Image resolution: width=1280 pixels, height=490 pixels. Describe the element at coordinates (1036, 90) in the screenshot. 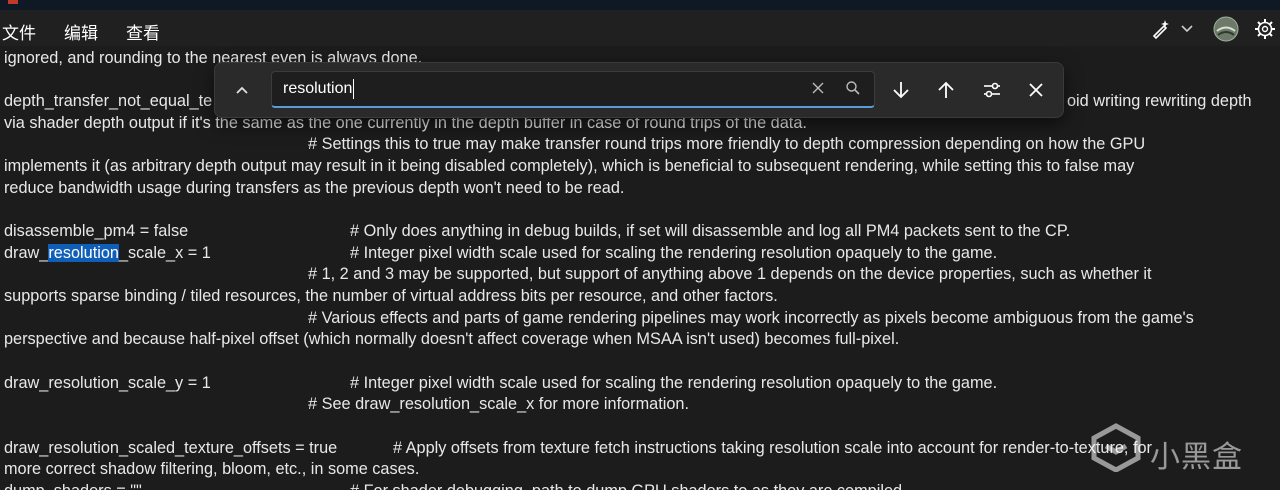

I see `close-icon` at that location.